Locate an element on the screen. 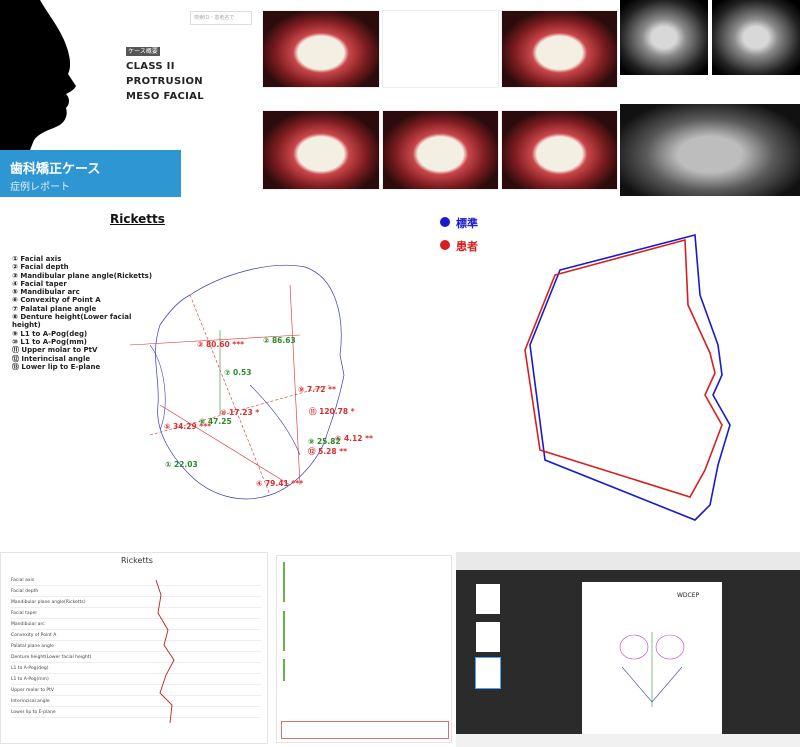 The image size is (800, 747). profile-comparison is located at coordinates (627, 377).